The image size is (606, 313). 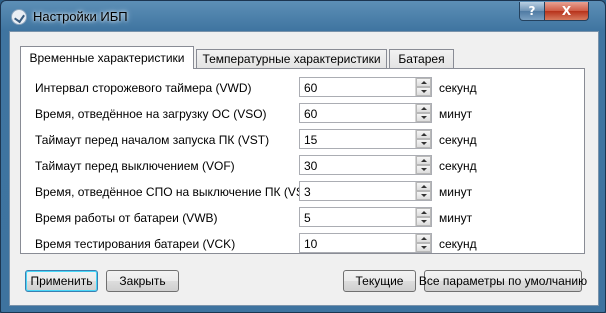 What do you see at coordinates (566, 11) in the screenshot?
I see `close-window-button: X` at bounding box center [566, 11].